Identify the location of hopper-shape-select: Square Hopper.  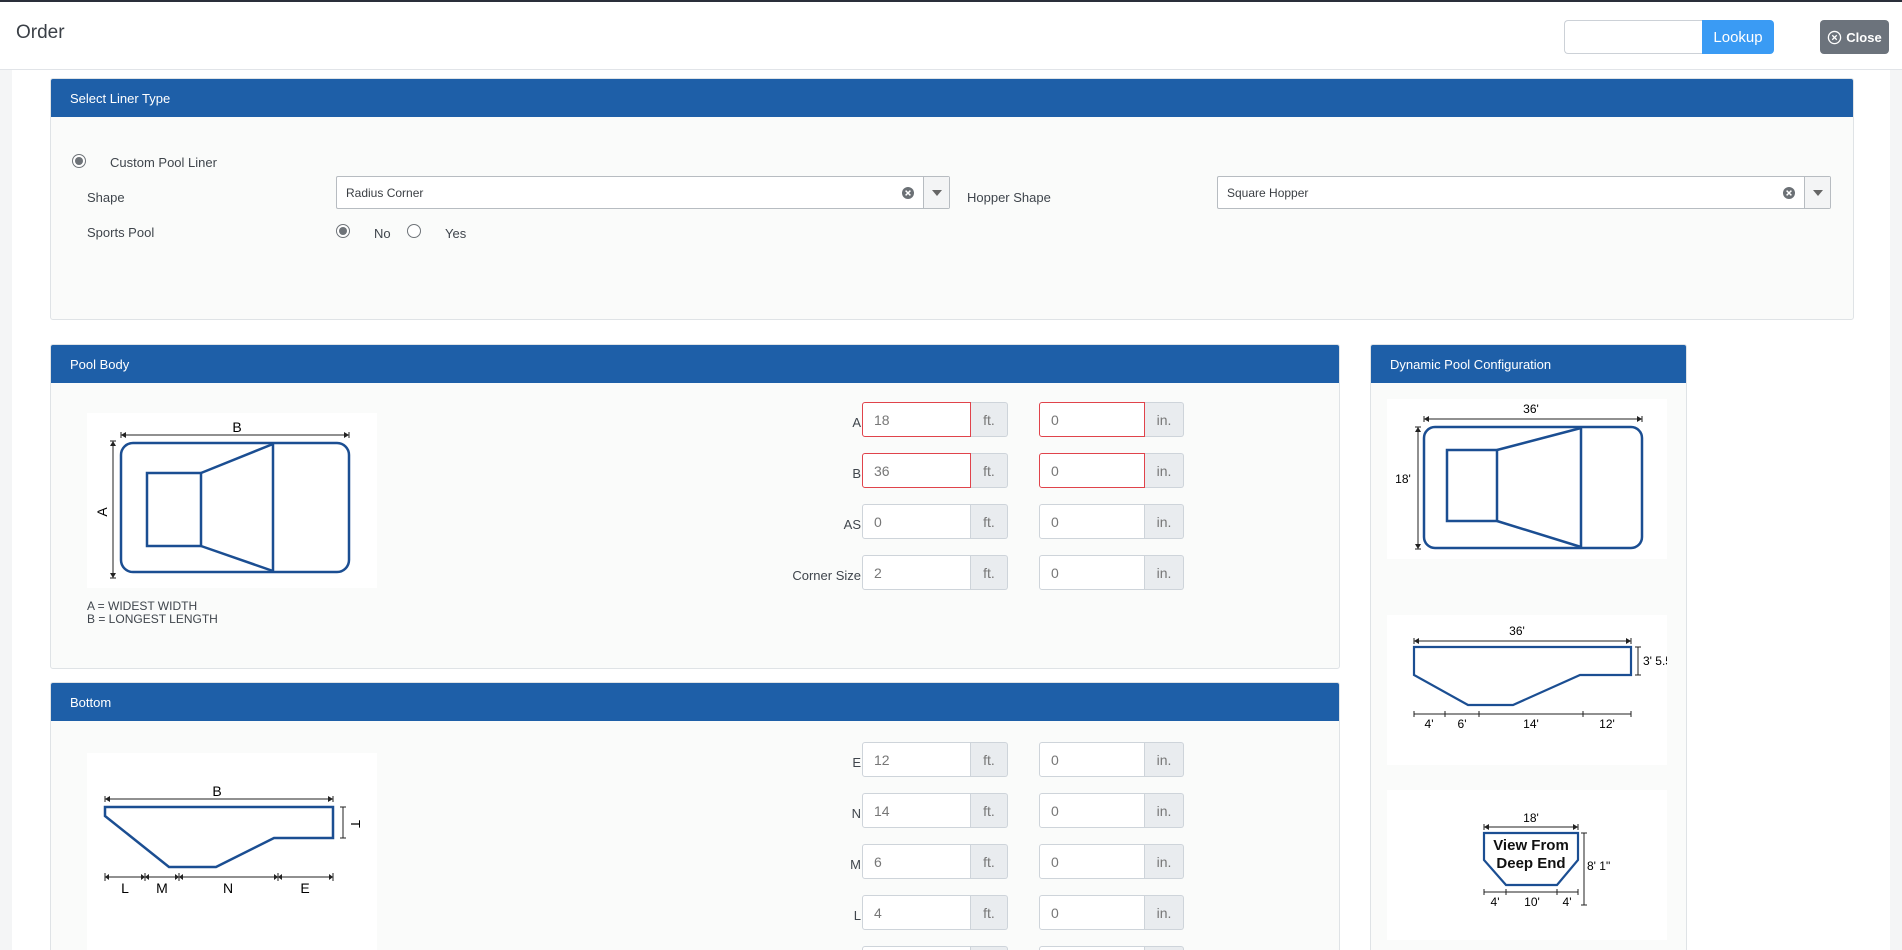
(1524, 192).